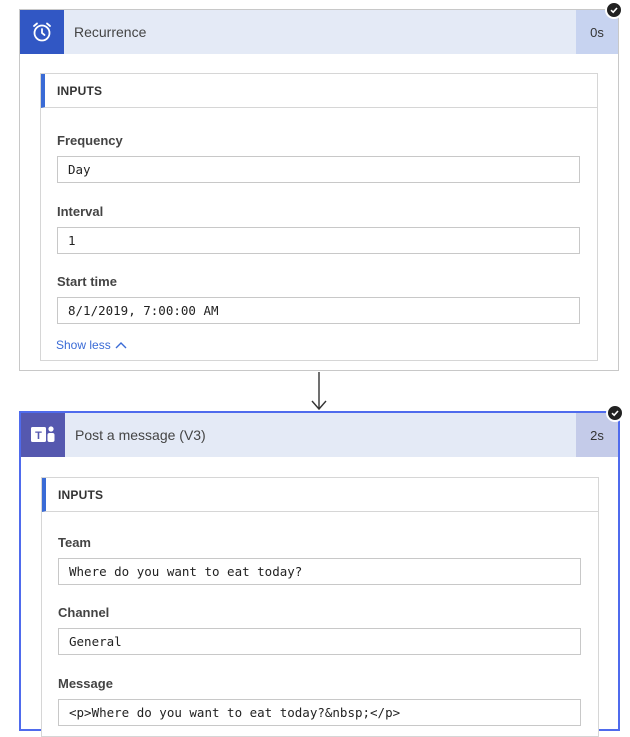  Describe the element at coordinates (140, 435) in the screenshot. I see `post-message-title: Post a message (V3)` at that location.